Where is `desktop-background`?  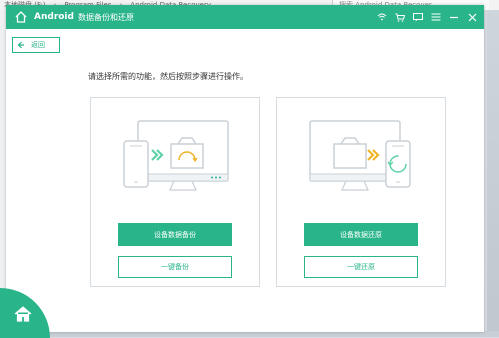
desktop-background is located at coordinates (493, 173).